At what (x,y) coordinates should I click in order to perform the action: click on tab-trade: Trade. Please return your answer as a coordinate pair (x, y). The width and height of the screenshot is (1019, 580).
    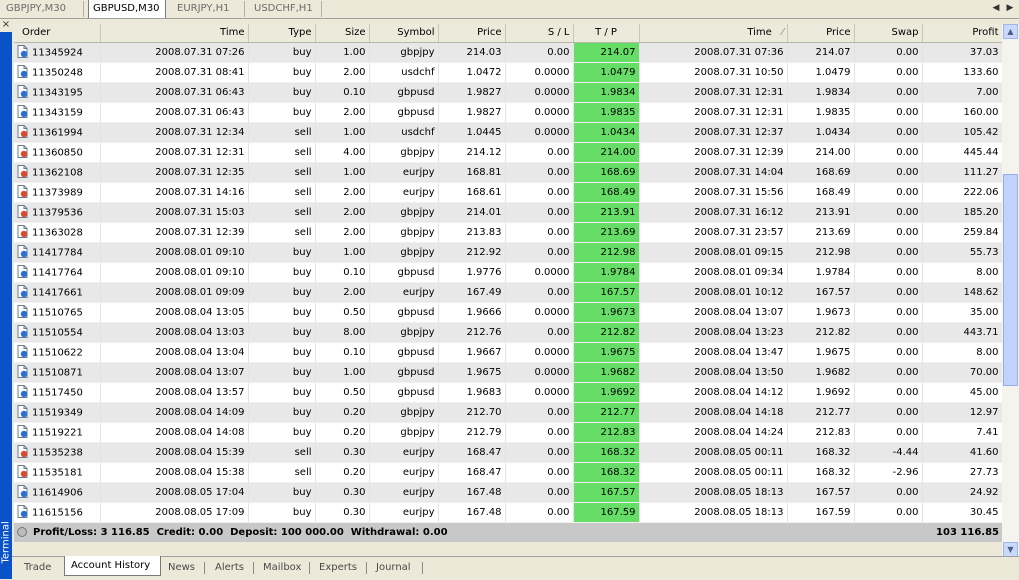
    Looking at the image, I should click on (37, 568).